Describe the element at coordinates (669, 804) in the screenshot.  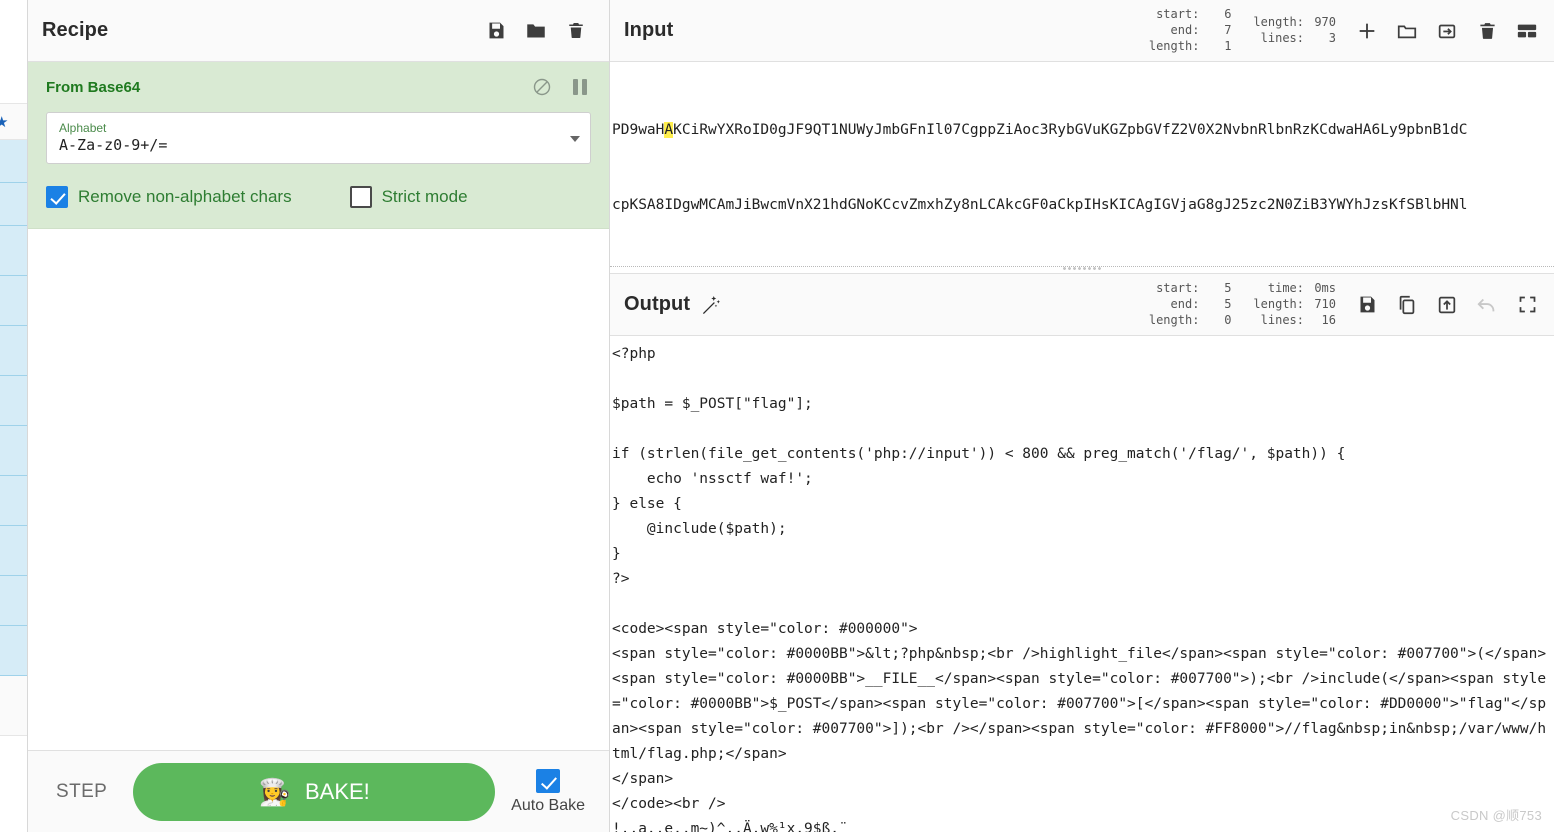
I see `output-line: </code><br />` at that location.